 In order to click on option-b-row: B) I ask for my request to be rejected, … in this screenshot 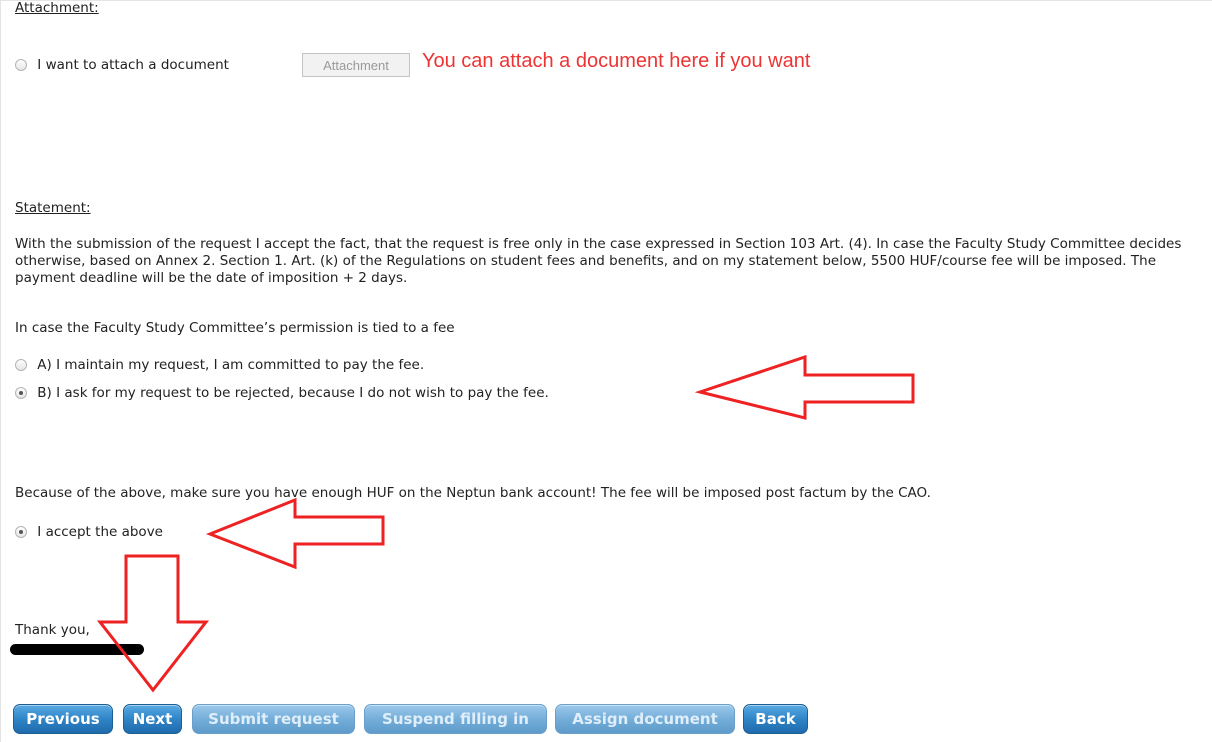, I will do `click(282, 393)`.